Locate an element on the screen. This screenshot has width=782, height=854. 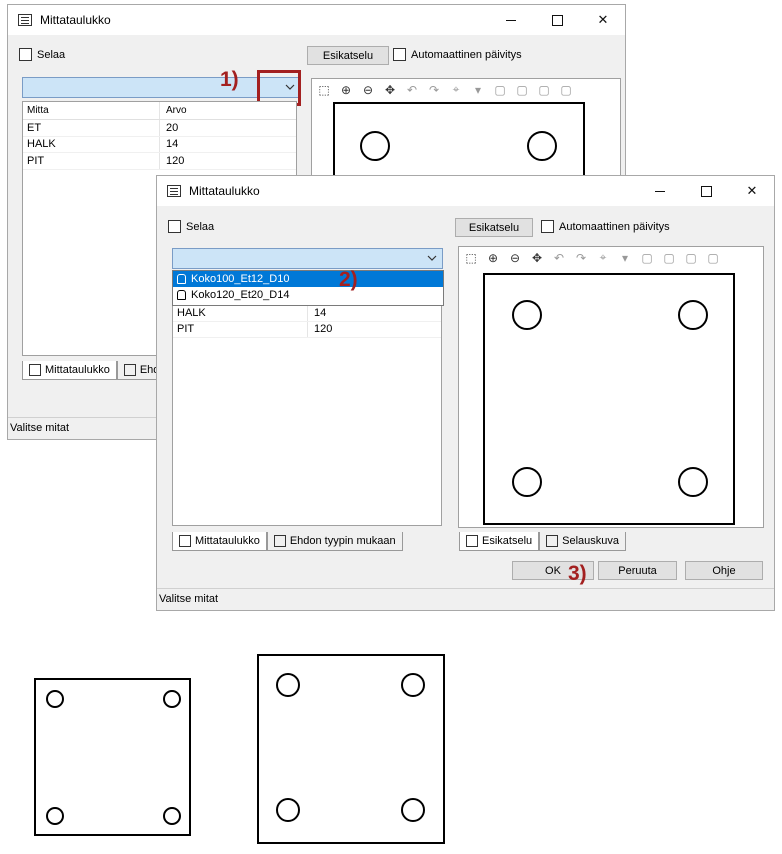
tab-by-condition-type: Ehdon tyypin mukaan is located at coordinates (334, 541).